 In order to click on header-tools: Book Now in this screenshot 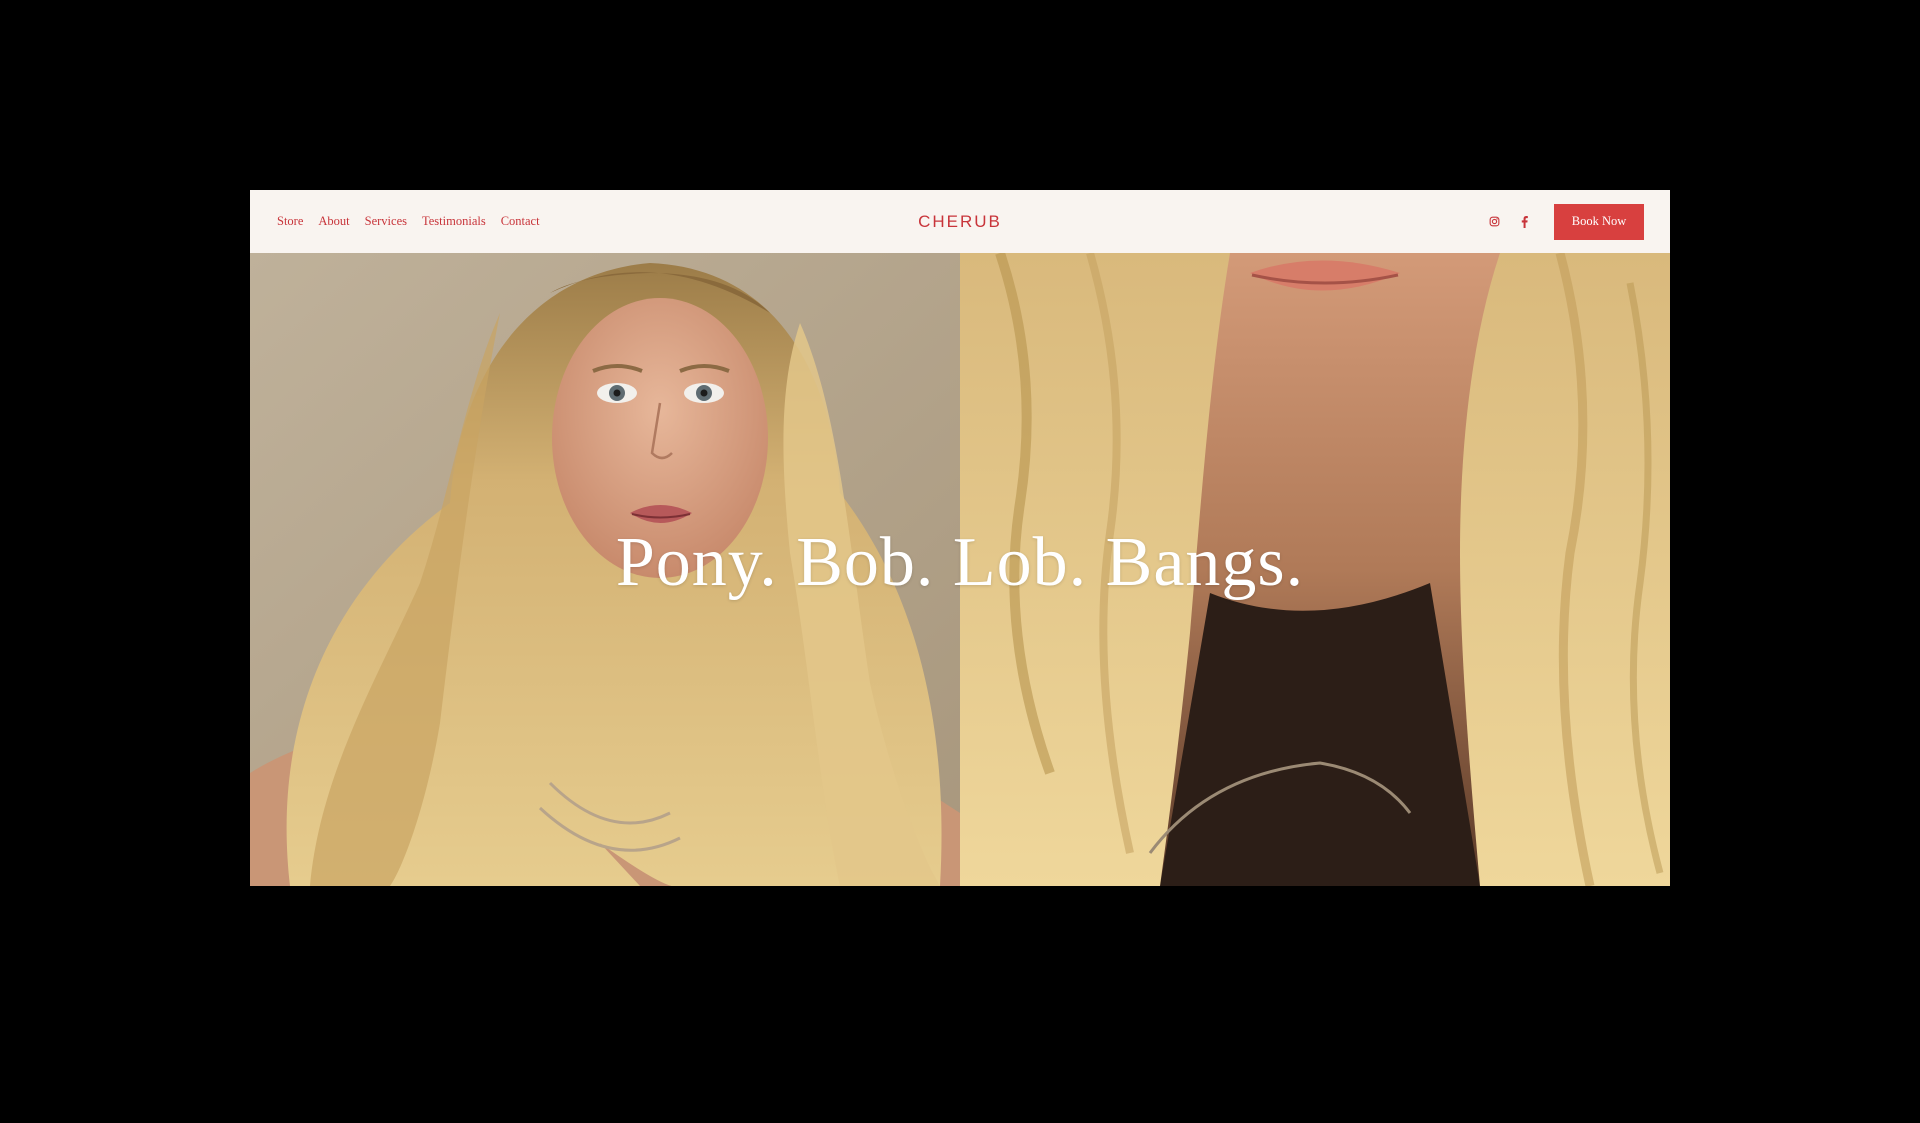, I will do `click(1565, 221)`.